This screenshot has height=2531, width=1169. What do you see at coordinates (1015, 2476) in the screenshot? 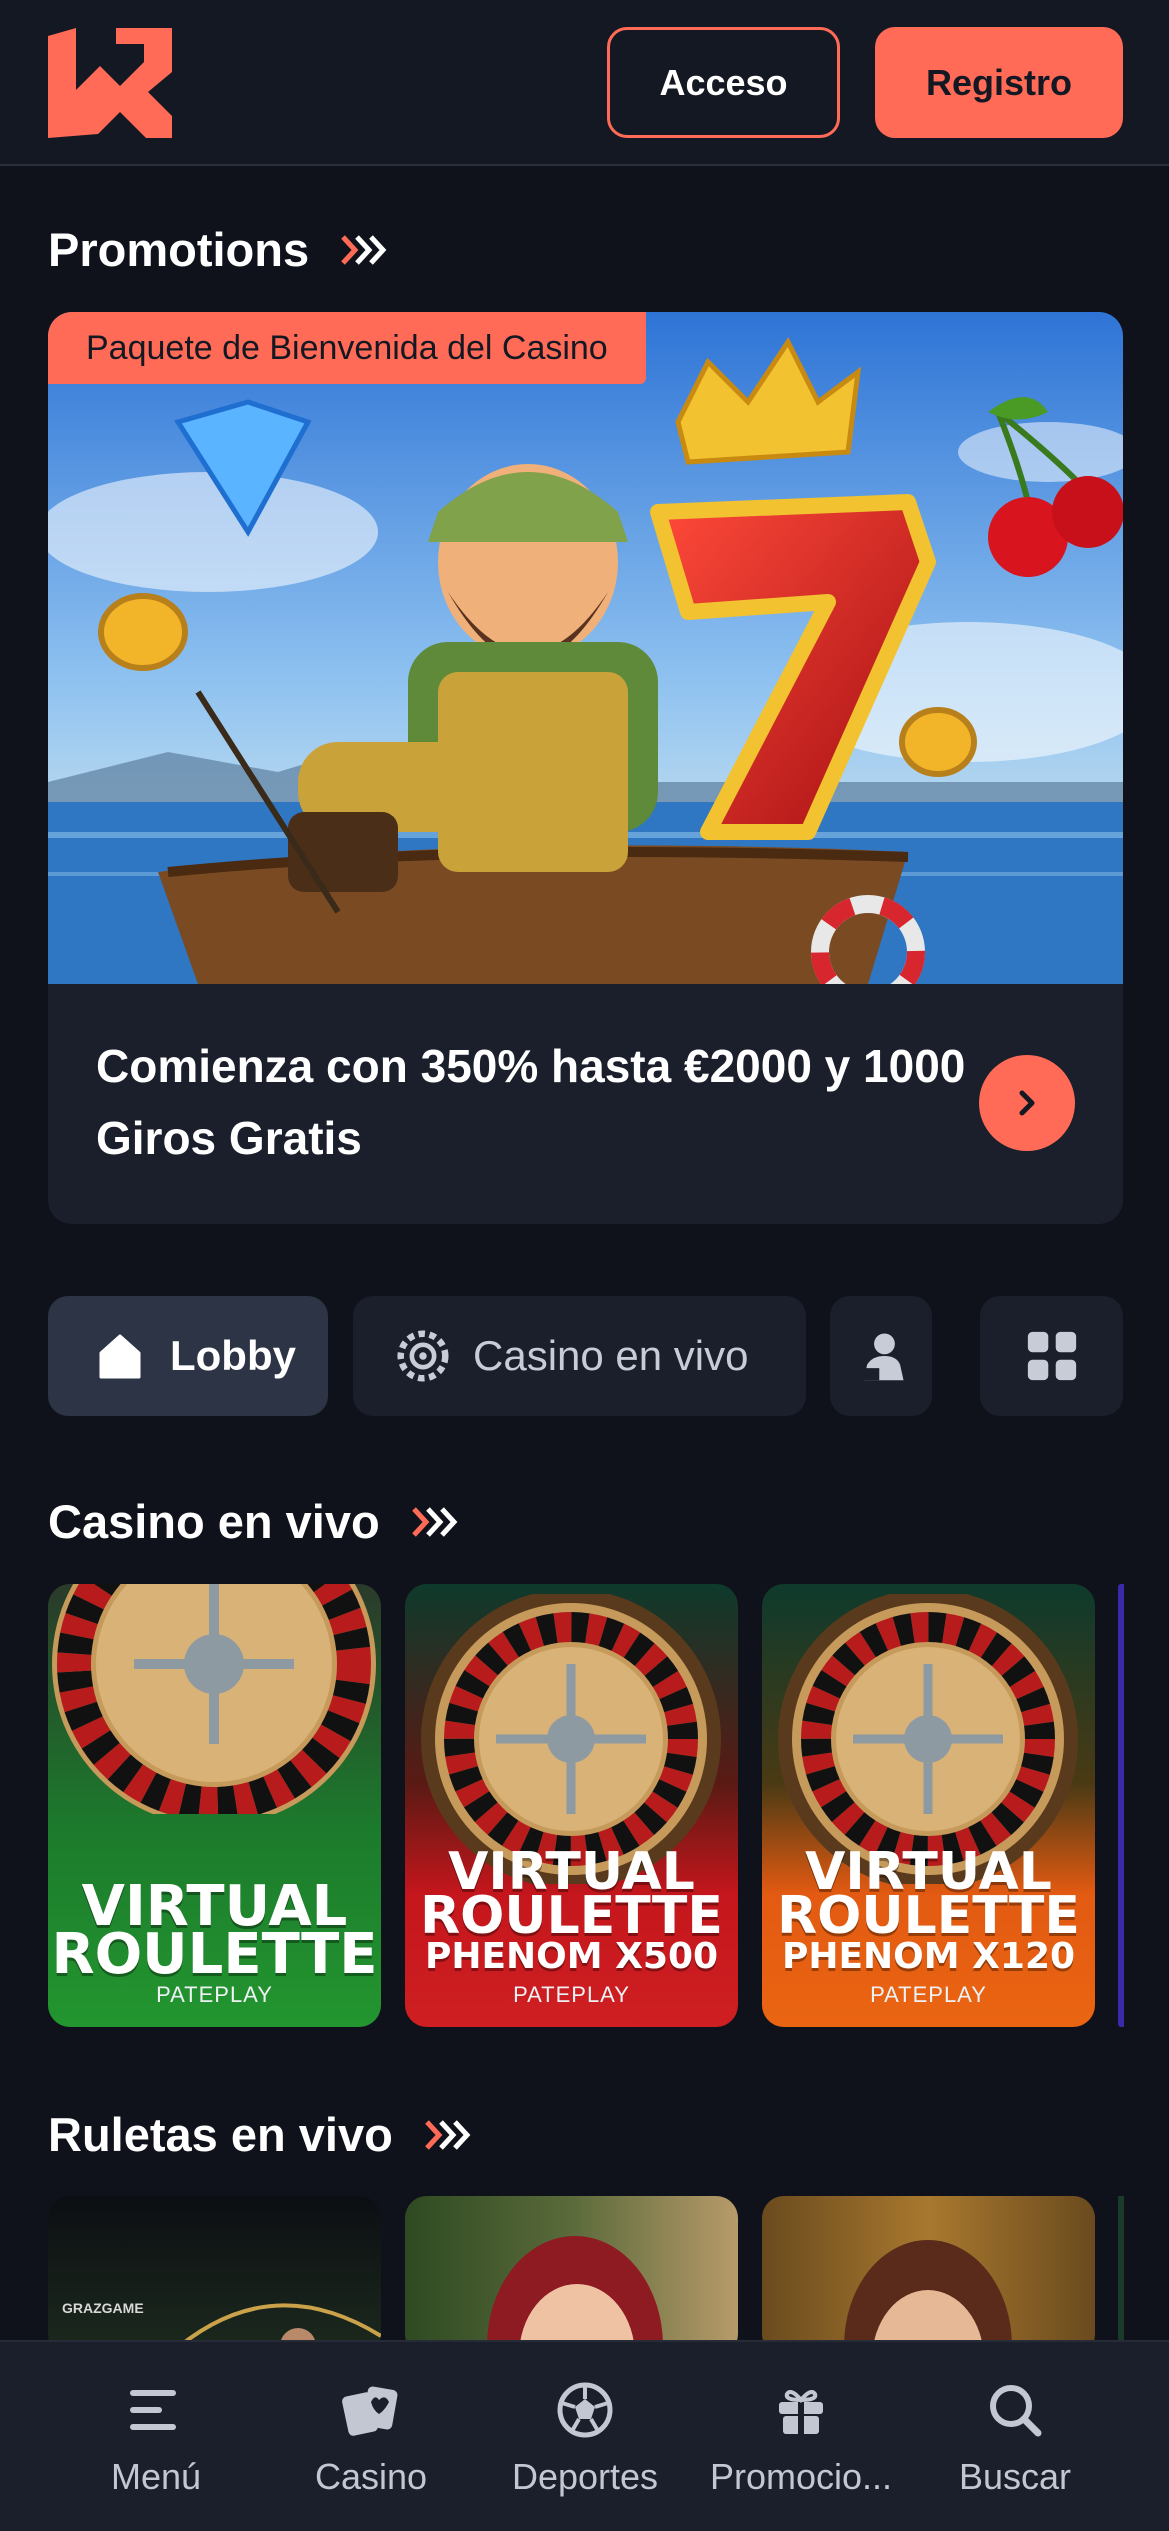
I see `nav-label: Buscar` at bounding box center [1015, 2476].